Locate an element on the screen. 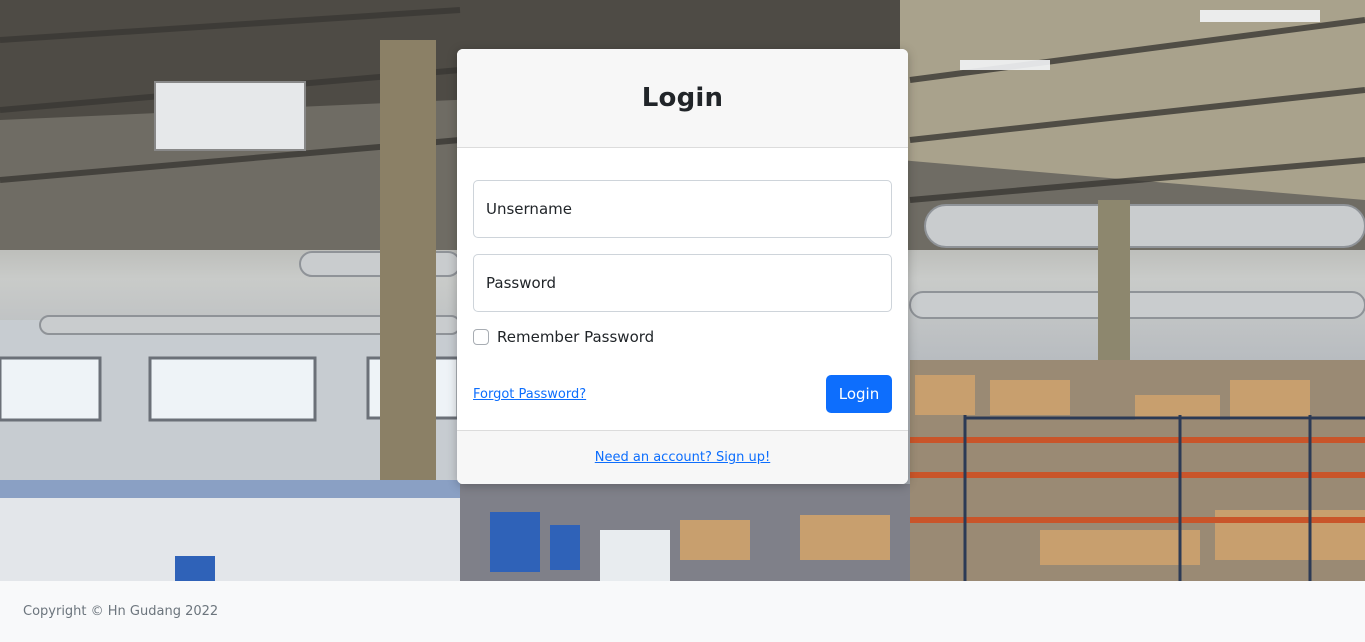 The image size is (1365, 642). login-title: Login is located at coordinates (682, 98).